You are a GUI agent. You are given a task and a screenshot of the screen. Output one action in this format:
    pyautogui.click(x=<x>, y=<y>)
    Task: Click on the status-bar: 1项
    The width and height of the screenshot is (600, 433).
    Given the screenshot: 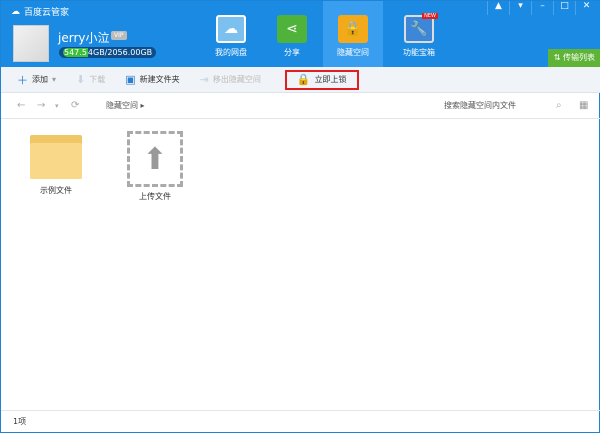 What is the action you would take?
    pyautogui.click(x=300, y=421)
    